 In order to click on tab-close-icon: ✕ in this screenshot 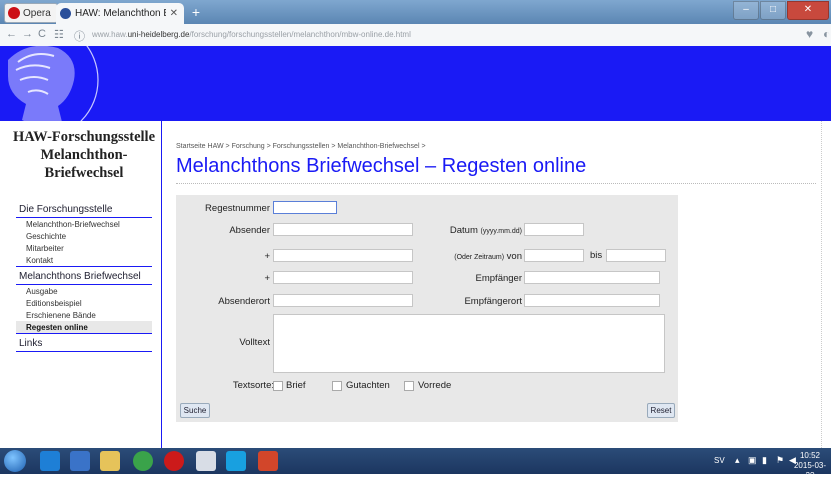, I will do `click(174, 13)`.